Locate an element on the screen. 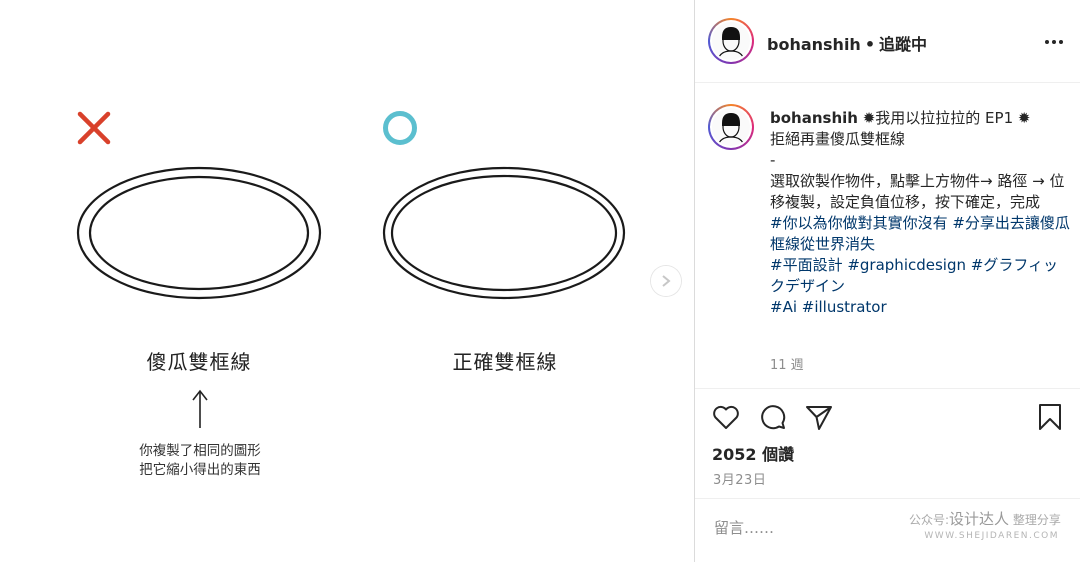  note-line-1: 你複製了相同的圖形 is located at coordinates (200, 451).